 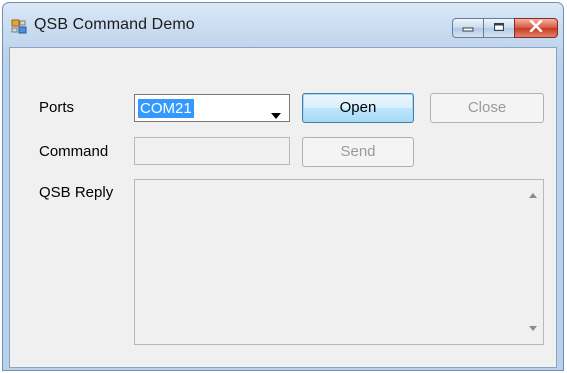 I want to click on open-button: Open, so click(x=358, y=108).